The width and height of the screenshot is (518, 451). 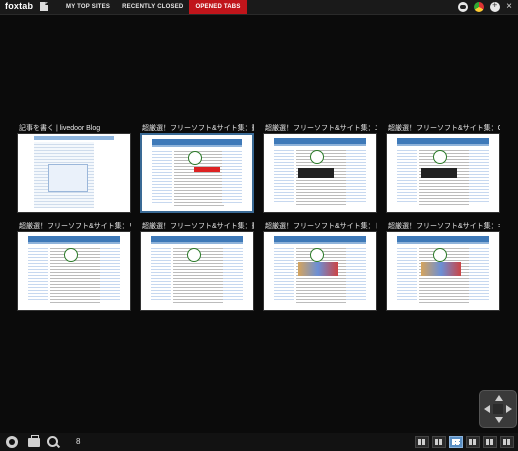 I want to click on tab-count: 8, so click(x=78, y=441).